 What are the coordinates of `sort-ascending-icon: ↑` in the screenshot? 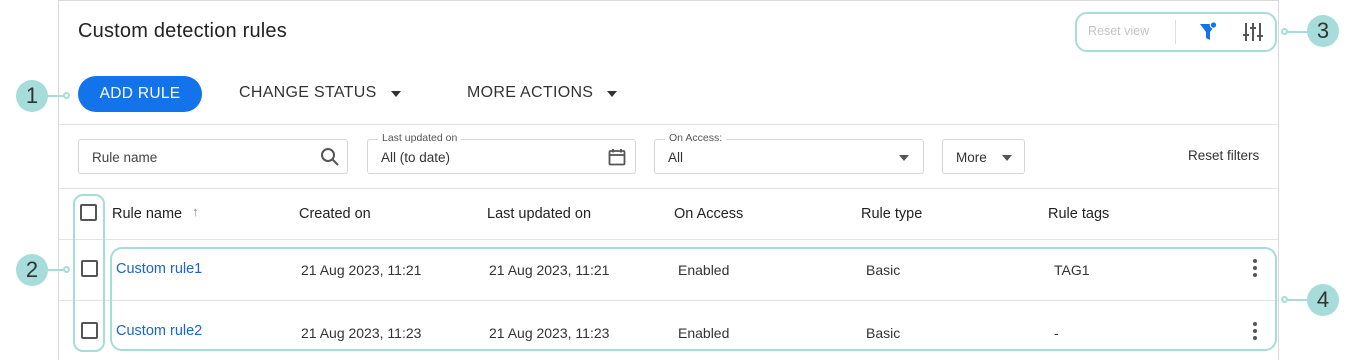 It's located at (195, 211).